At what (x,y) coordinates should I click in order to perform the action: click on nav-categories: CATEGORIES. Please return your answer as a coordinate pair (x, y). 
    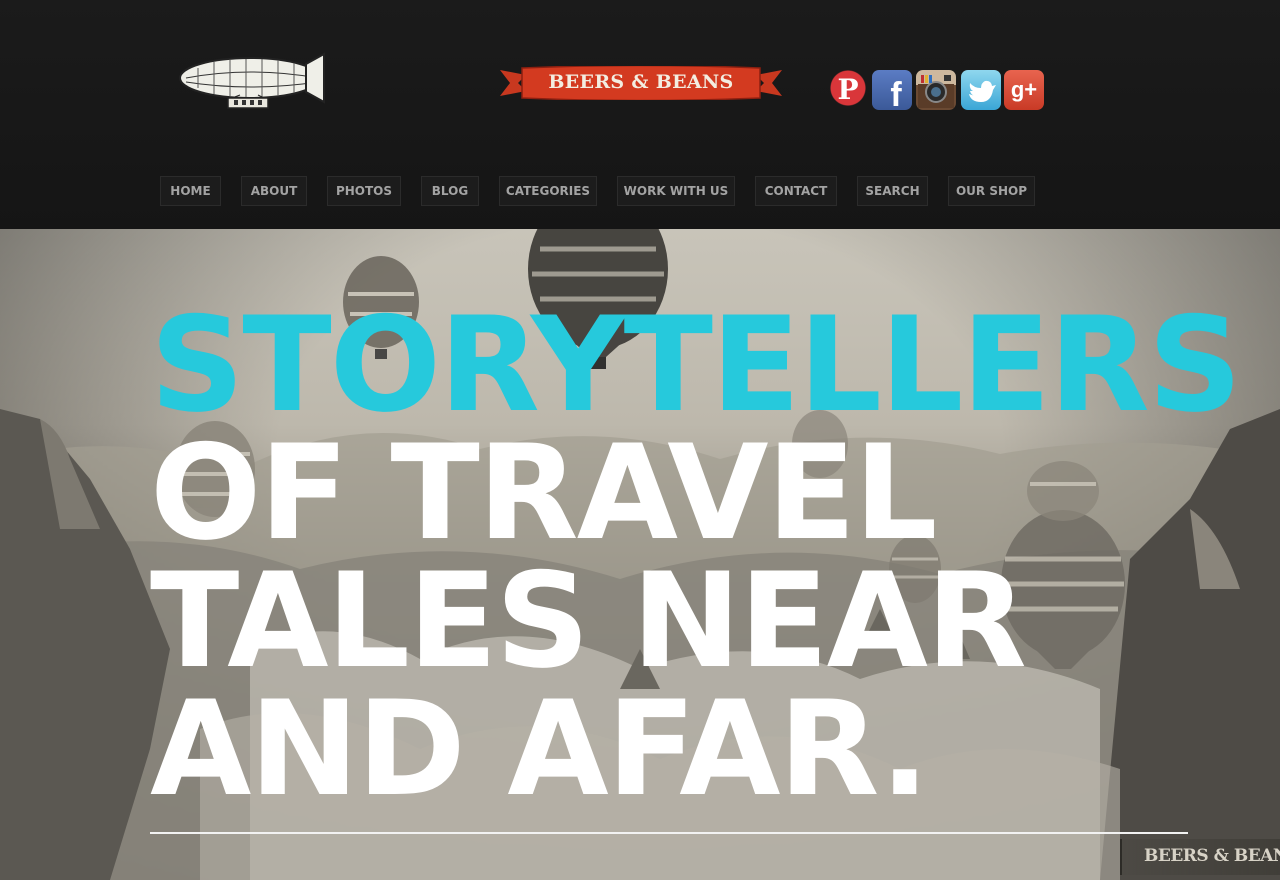
    Looking at the image, I should click on (548, 191).